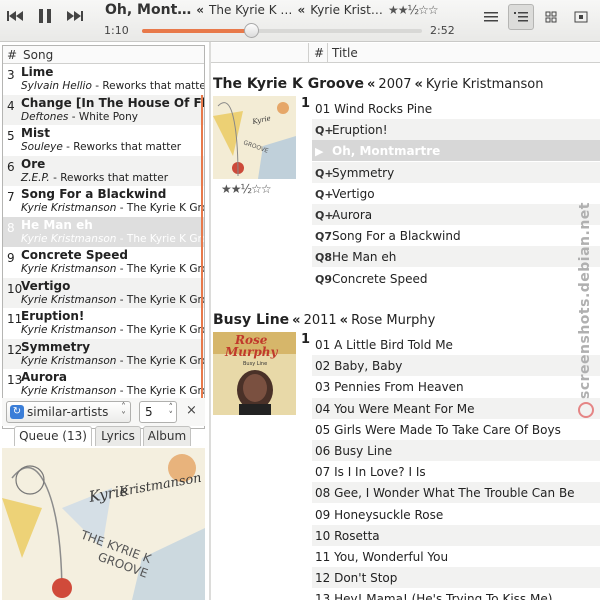 This screenshot has height=600, width=600. I want to click on queue-row: 6 Ore Z.E.P. - Reworks that matter, so click(103, 170).